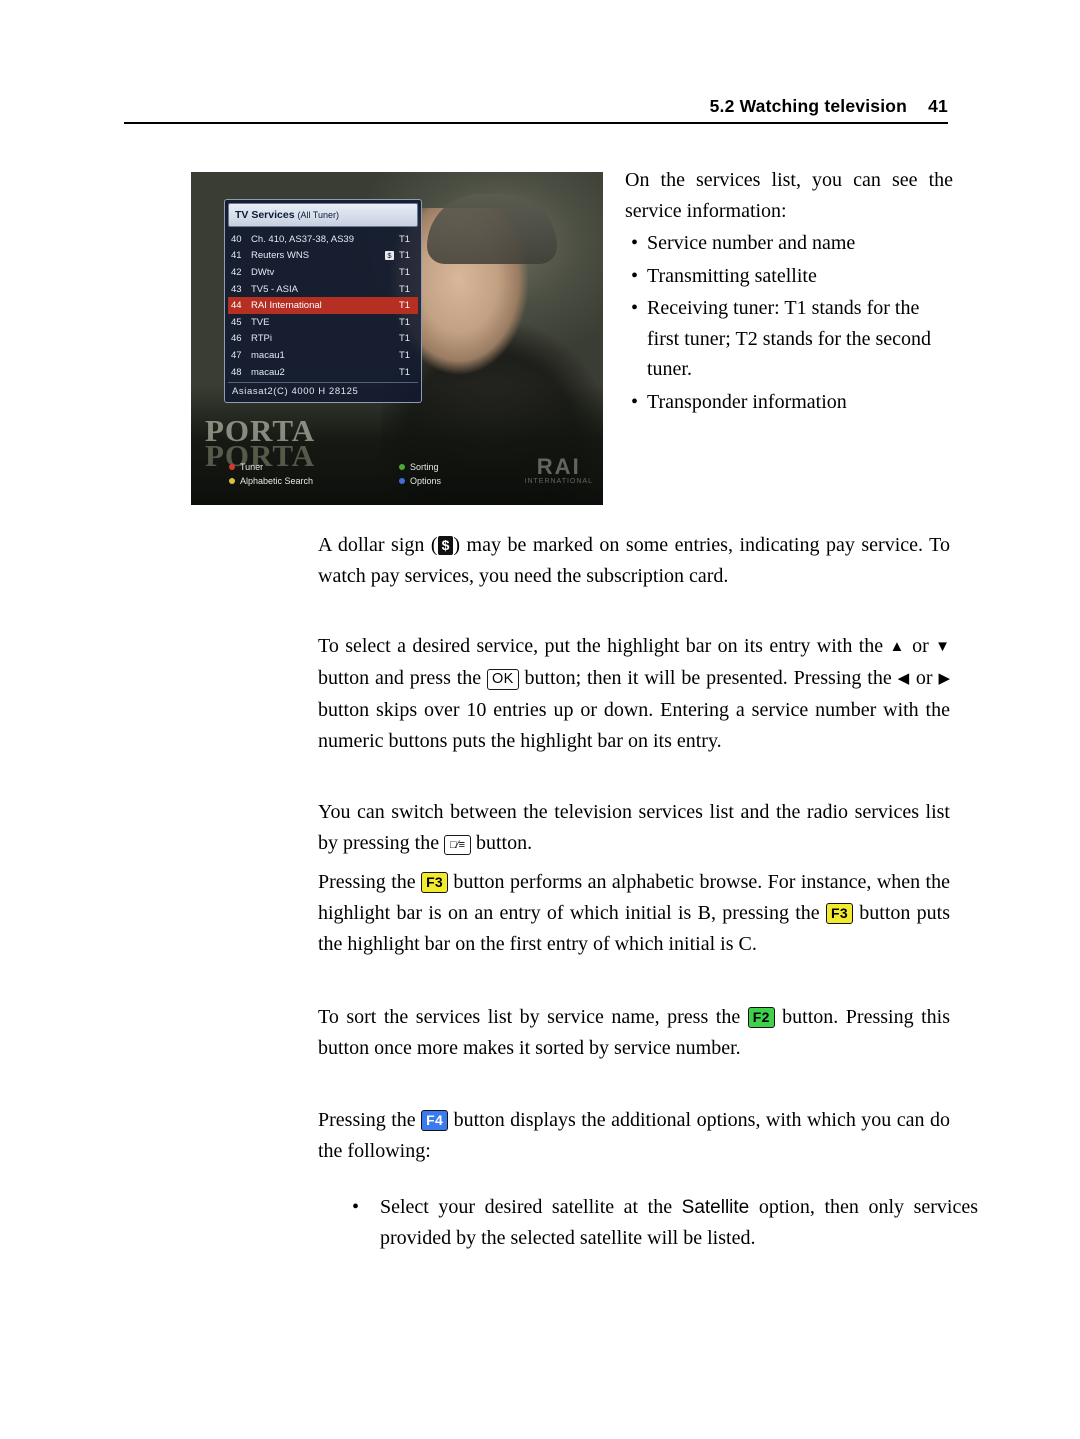 The width and height of the screenshot is (1080, 1439). Describe the element at coordinates (808, 106) in the screenshot. I see `header-section-title: 5.2 Watching television` at that location.